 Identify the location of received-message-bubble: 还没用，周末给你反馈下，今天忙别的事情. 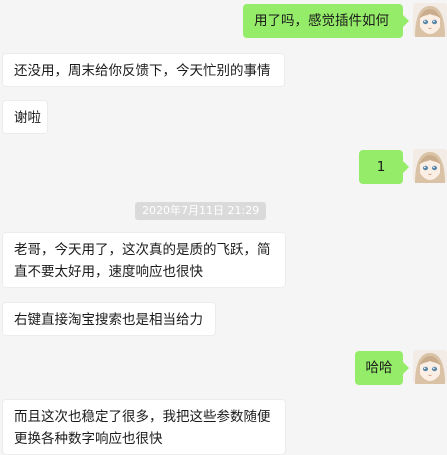
(143, 70).